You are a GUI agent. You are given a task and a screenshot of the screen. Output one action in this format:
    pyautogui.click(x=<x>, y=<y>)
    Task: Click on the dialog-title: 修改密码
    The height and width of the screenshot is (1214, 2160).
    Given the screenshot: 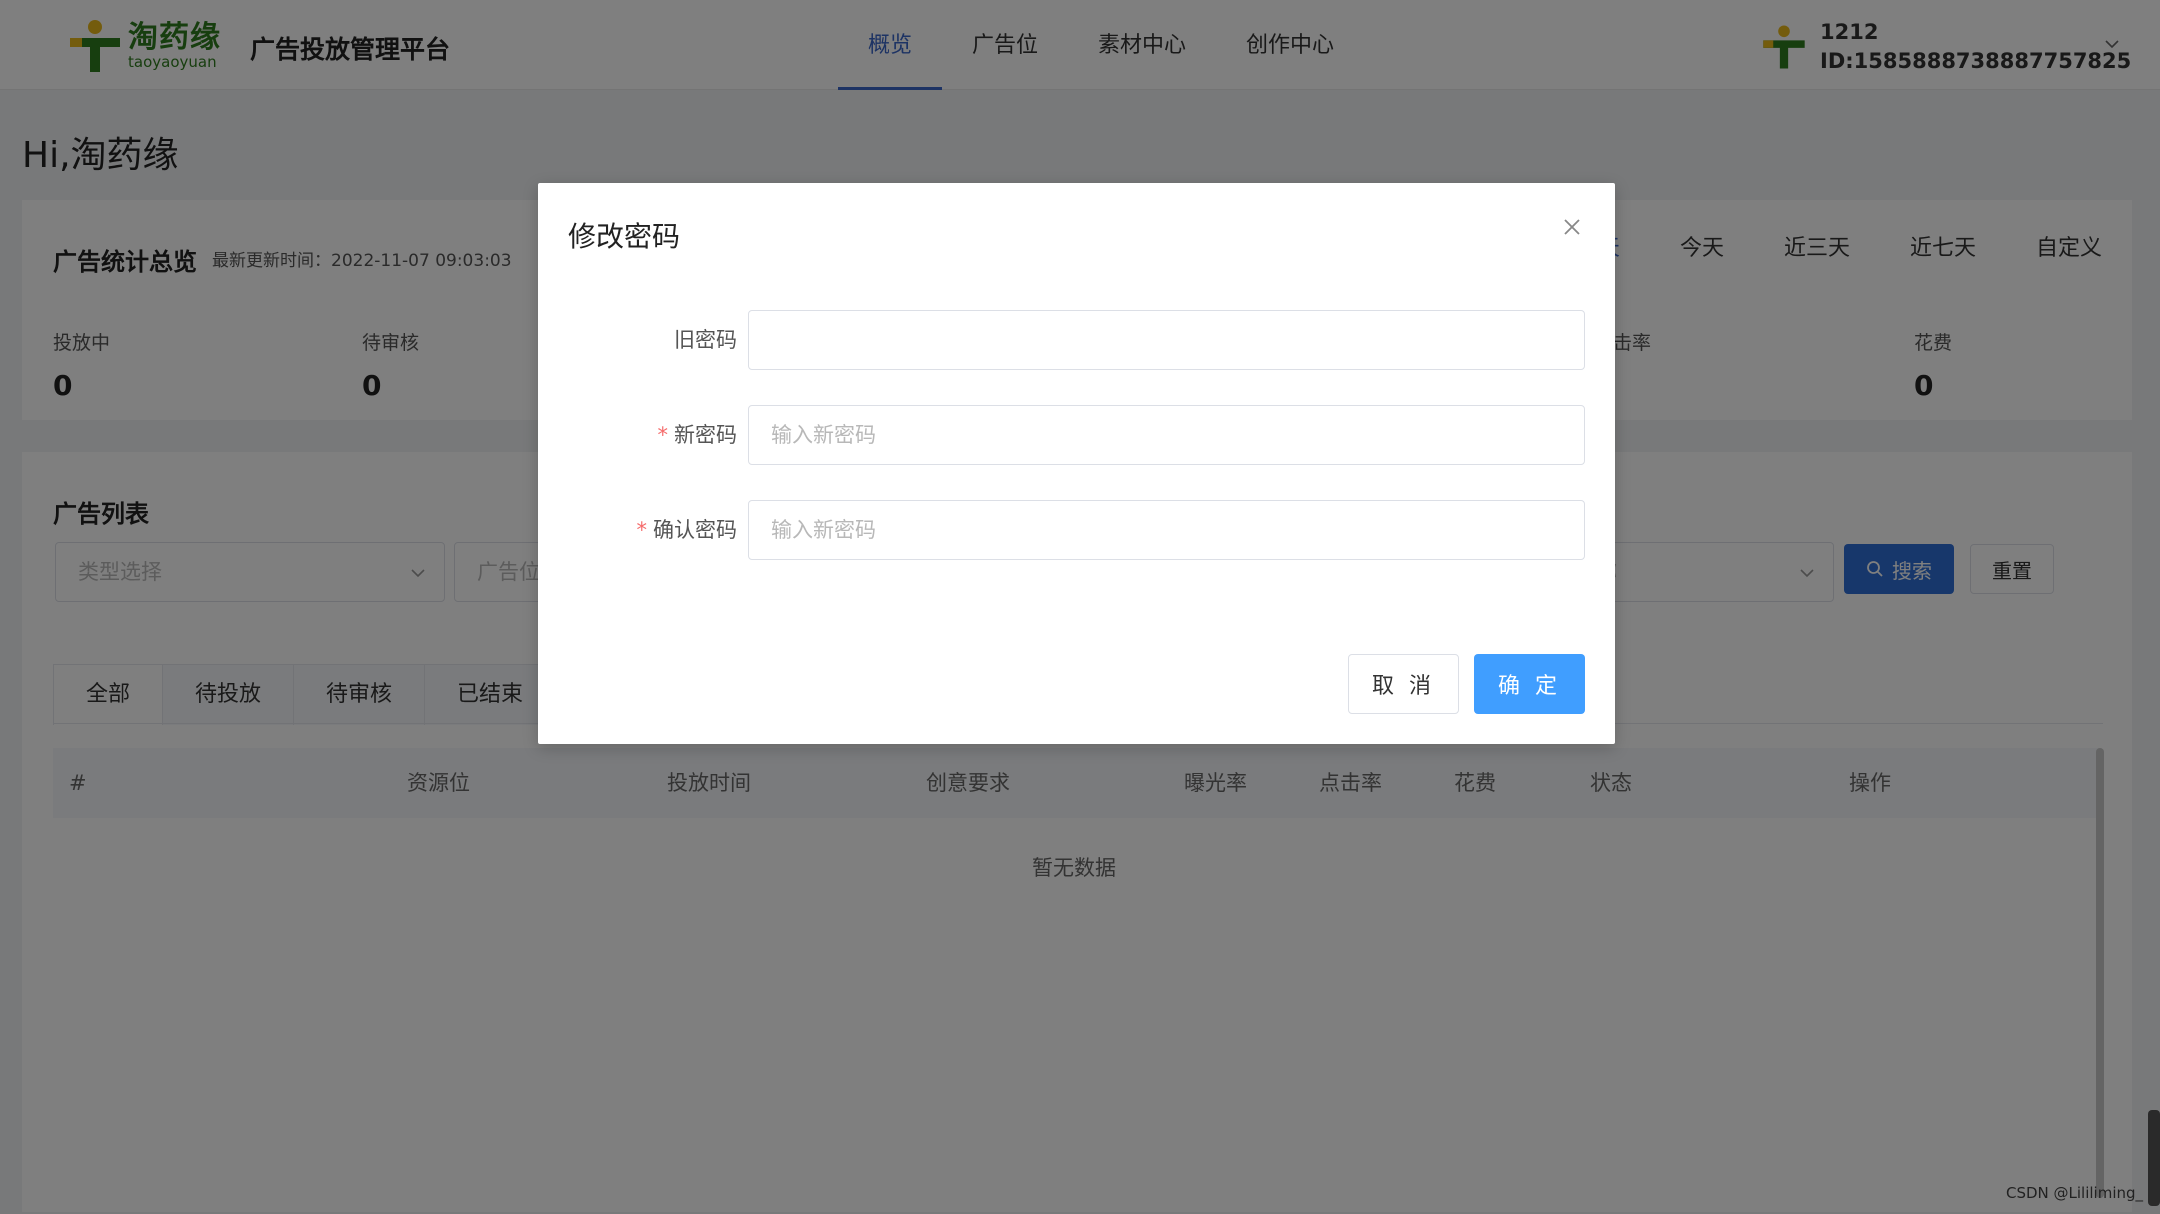 What is the action you would take?
    pyautogui.click(x=624, y=236)
    